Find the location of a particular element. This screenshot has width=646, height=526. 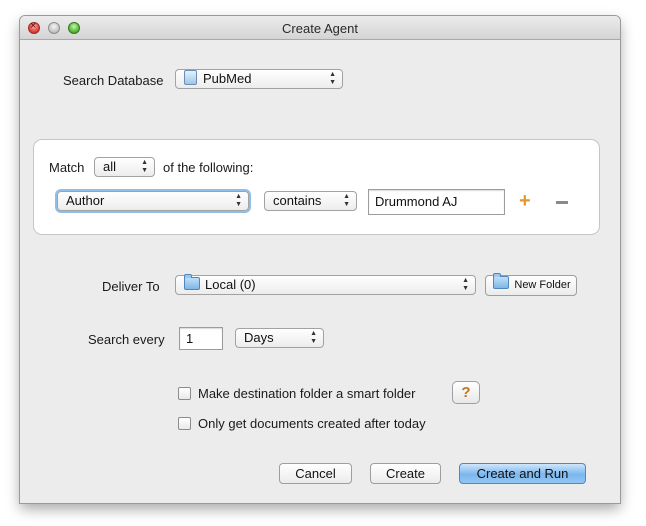

deliver-to-label: Deliver To is located at coordinates (131, 286).